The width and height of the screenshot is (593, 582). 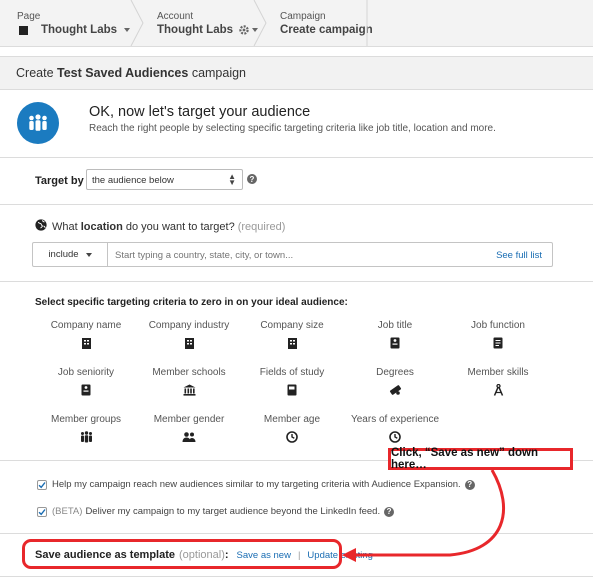 What do you see at coordinates (208, 23) in the screenshot?
I see `breadcrumb-account: Account Thought Labs` at bounding box center [208, 23].